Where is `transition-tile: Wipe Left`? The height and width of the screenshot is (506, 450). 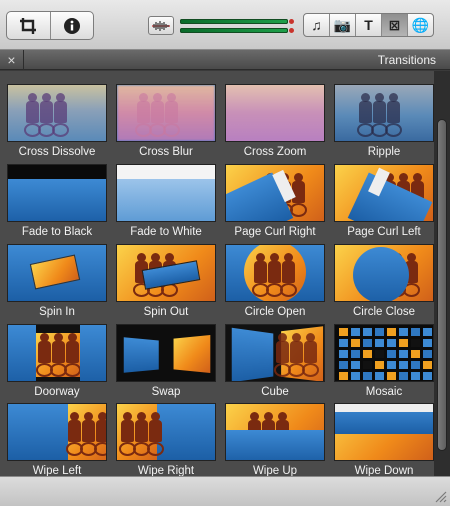 transition-tile: Wipe Left is located at coordinates (57, 439).